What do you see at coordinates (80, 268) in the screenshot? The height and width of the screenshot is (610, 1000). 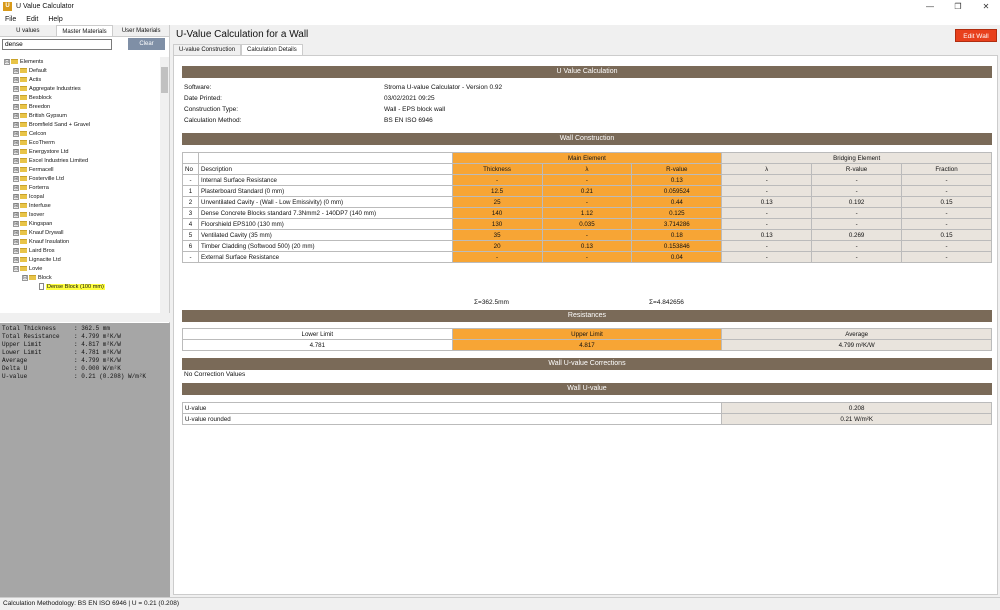 I see `tree-item: ⊟ Lovie` at bounding box center [80, 268].